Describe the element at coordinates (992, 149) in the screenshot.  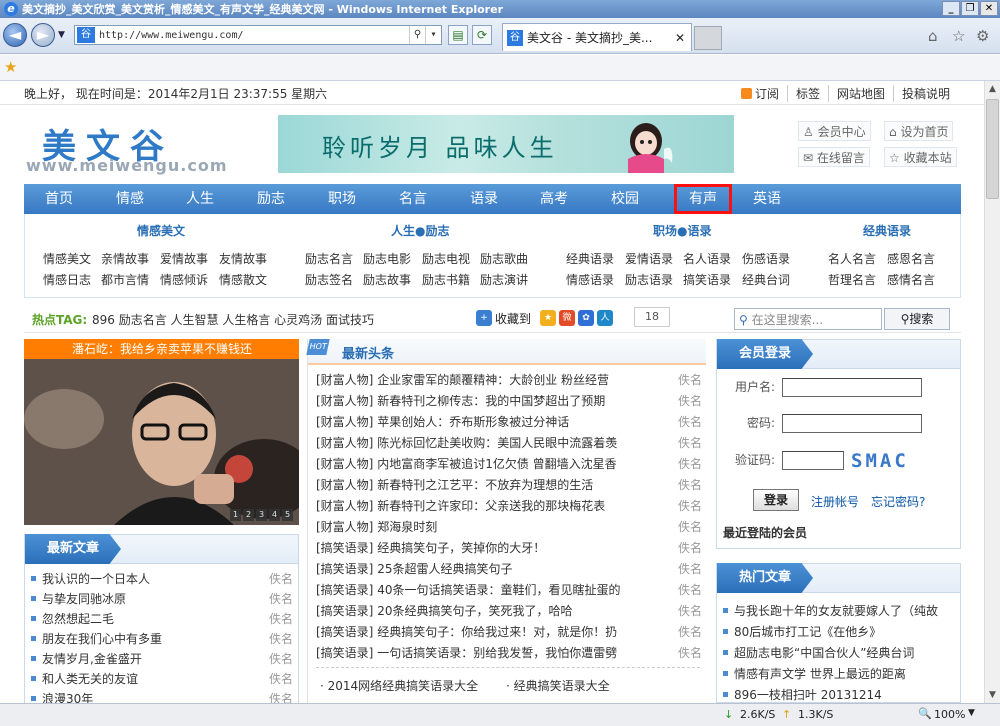
I see `scroll-thumb` at that location.